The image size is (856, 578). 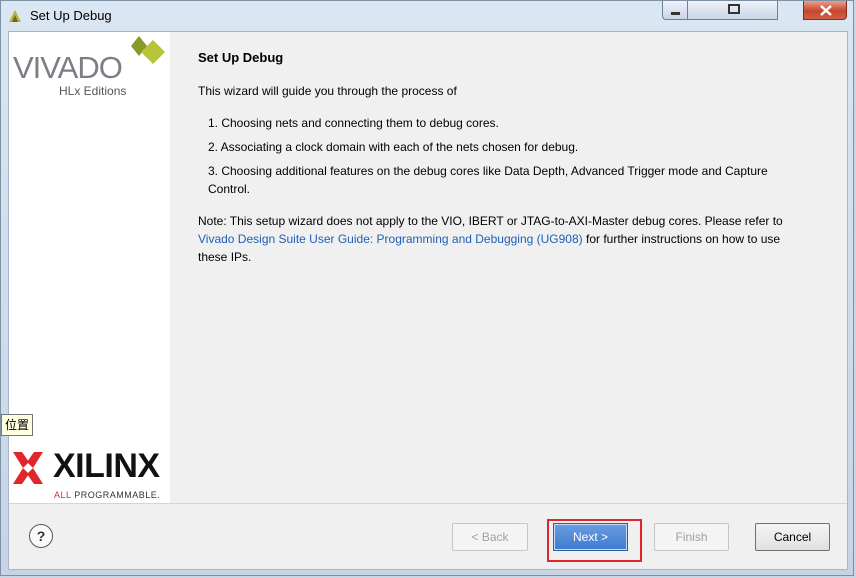 I want to click on next-button: Next >, so click(x=590, y=537).